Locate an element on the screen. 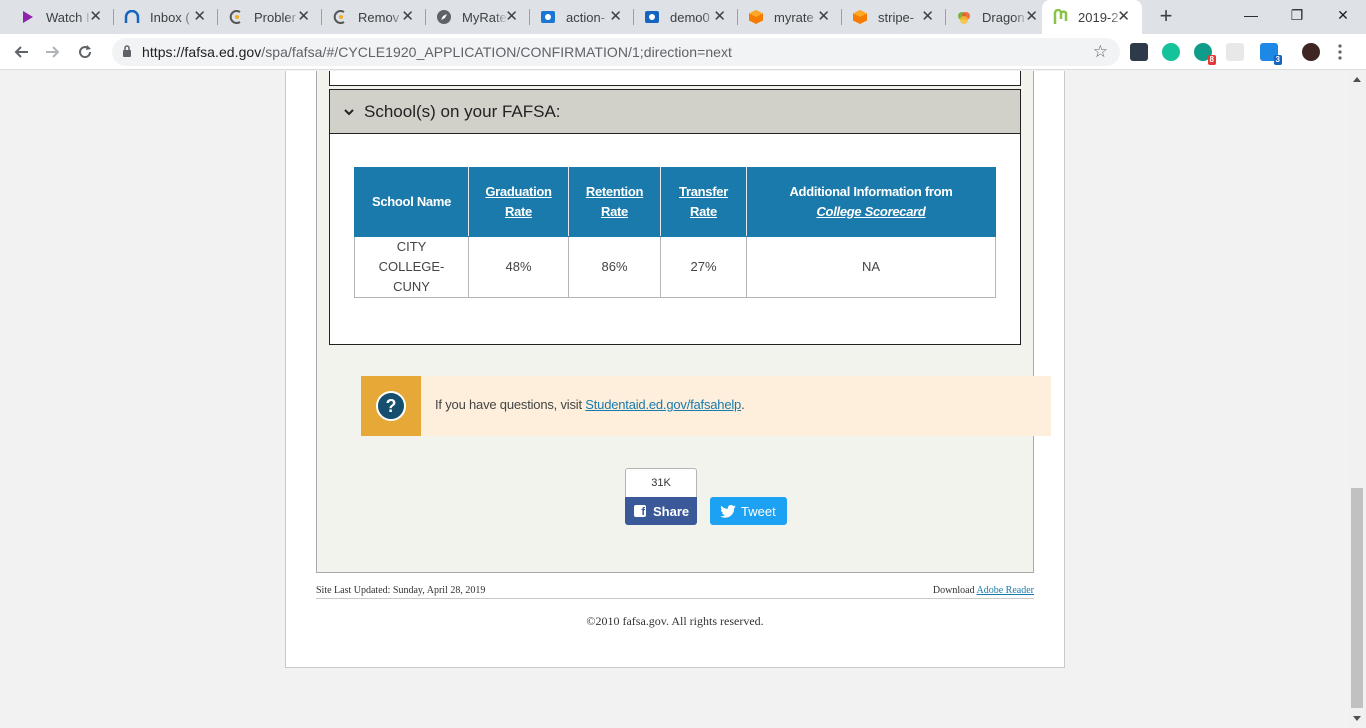  menu-kebab-icon is located at coordinates (1340, 52).